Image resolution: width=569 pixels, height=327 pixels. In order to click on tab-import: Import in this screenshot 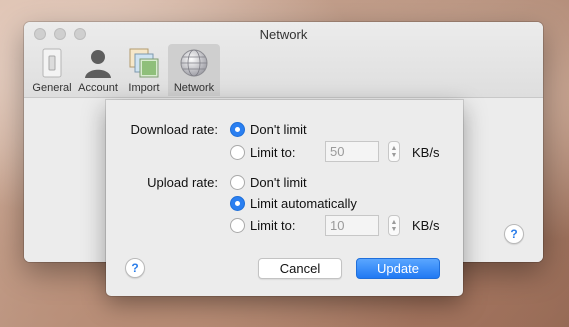, I will do `click(144, 70)`.